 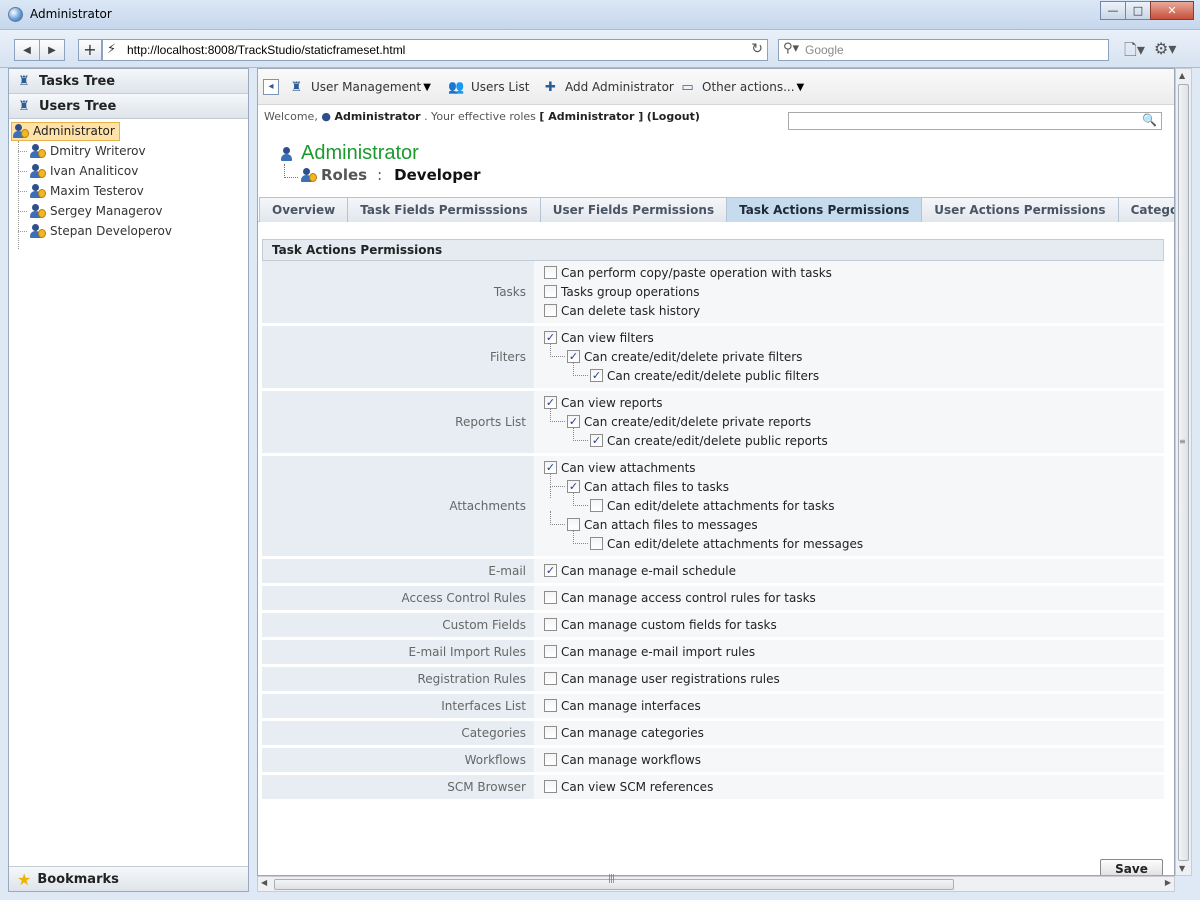 I want to click on permission-option: Can manage interfaces, so click(x=854, y=705).